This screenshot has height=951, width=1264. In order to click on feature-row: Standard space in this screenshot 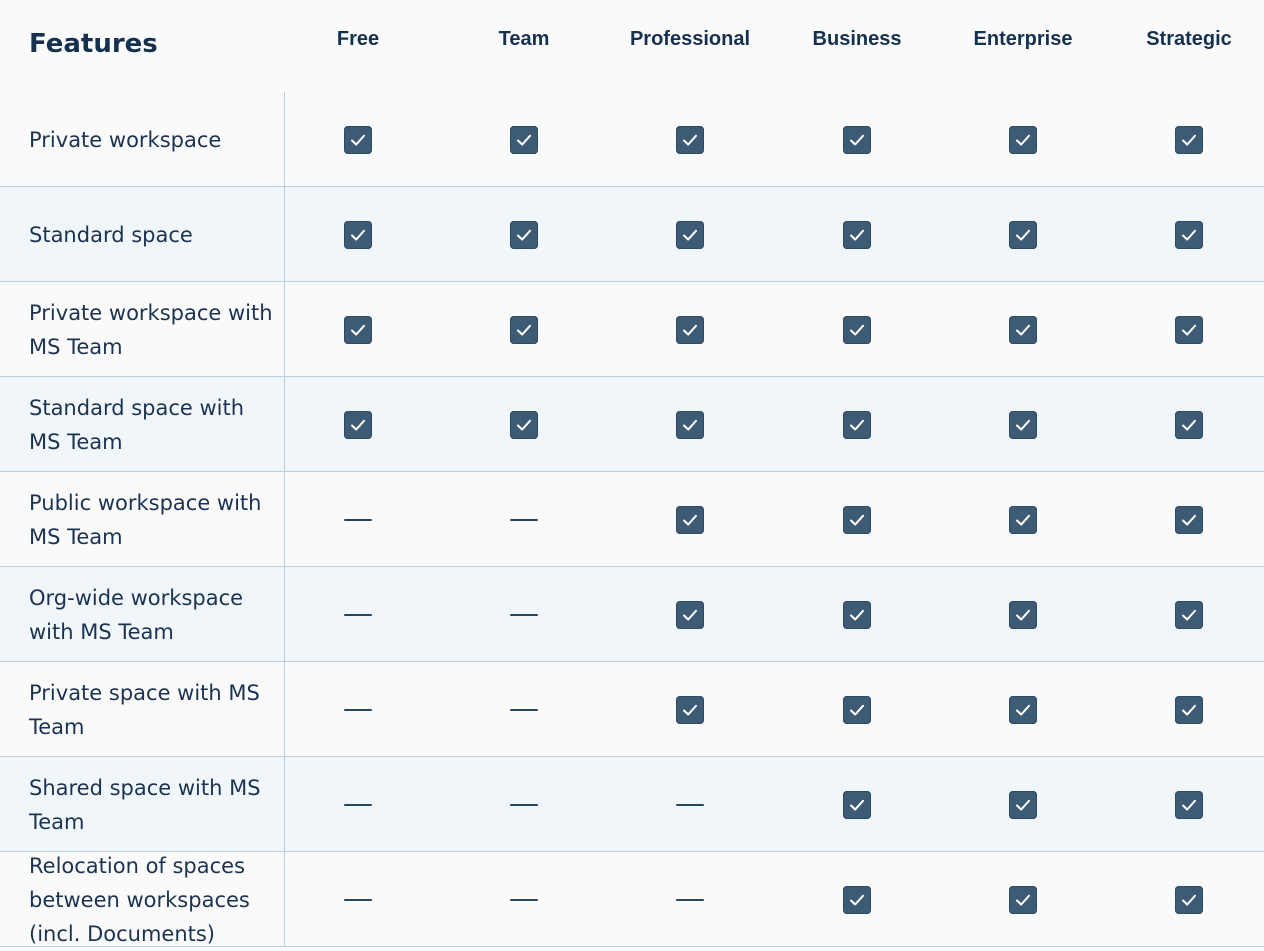, I will do `click(632, 234)`.